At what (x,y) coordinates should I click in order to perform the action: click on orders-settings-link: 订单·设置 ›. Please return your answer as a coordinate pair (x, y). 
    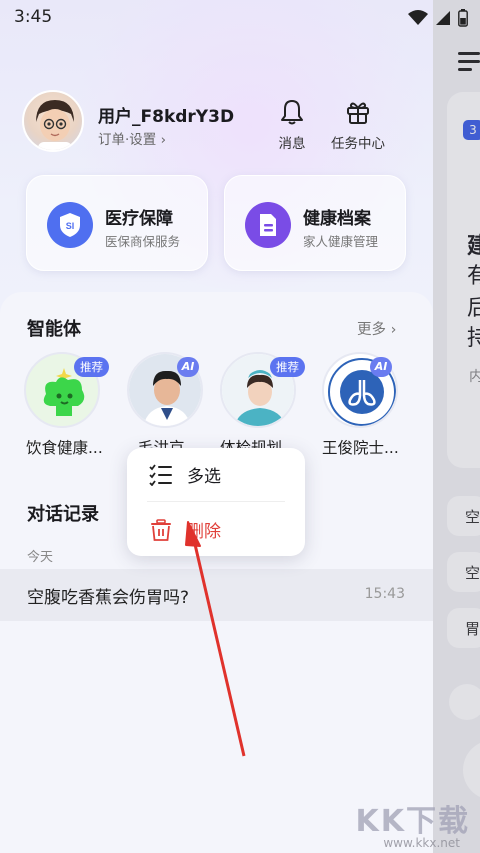
    Looking at the image, I should click on (132, 138).